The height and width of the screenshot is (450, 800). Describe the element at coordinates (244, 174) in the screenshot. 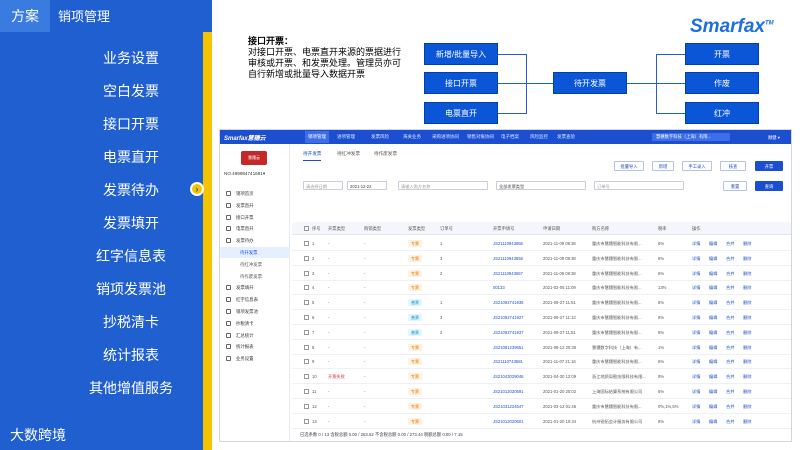

I see `taxpayer-no: NO.499984741681▾` at that location.